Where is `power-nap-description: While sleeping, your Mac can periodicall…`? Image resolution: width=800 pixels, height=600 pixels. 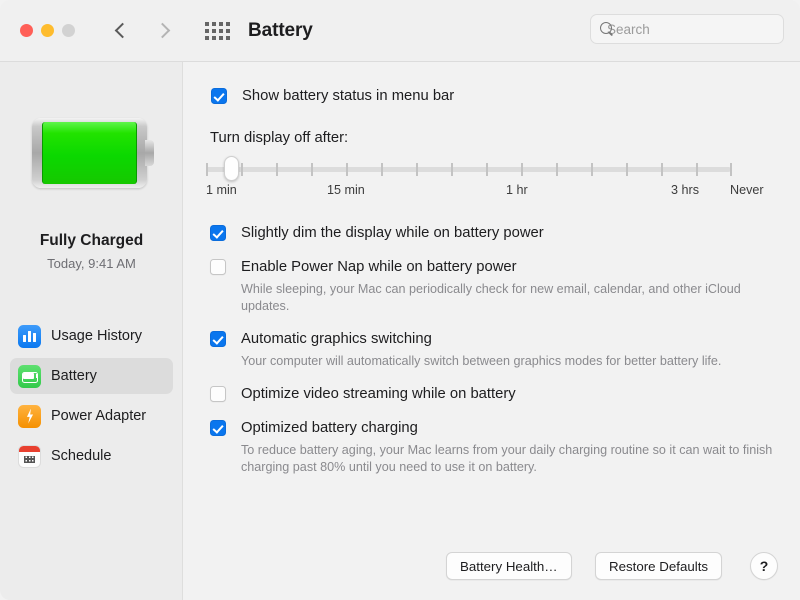 power-nap-description: While sleeping, your Mac can periodicall… is located at coordinates (491, 297).